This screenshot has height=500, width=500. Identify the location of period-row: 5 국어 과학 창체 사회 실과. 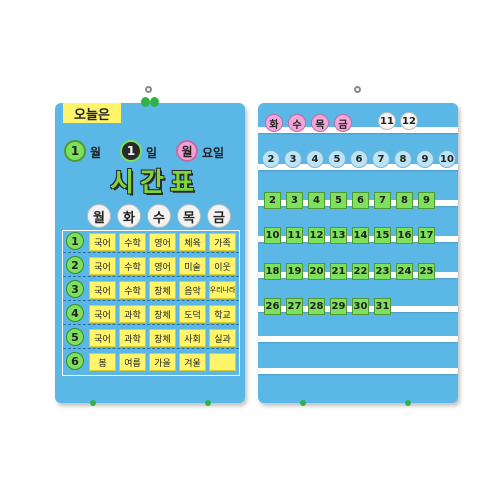
(151, 338).